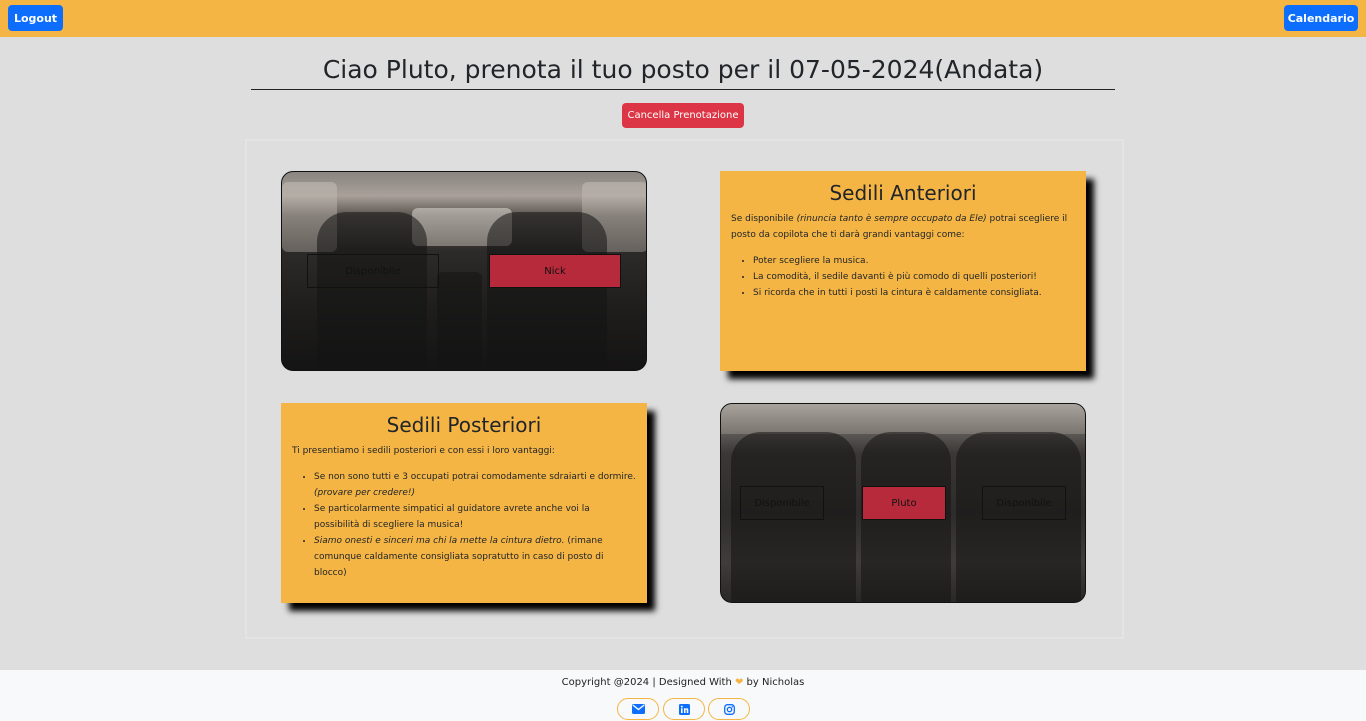 Image resolution: width=1366 pixels, height=721 pixels. What do you see at coordinates (683, 115) in the screenshot?
I see `cancel-booking-button: Cancella Prenotazione` at bounding box center [683, 115].